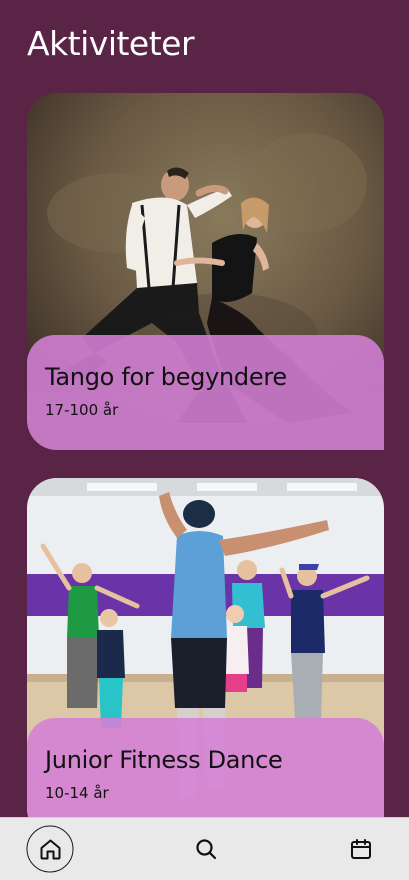  I want to click on nav-calendar-button, so click(361, 849).